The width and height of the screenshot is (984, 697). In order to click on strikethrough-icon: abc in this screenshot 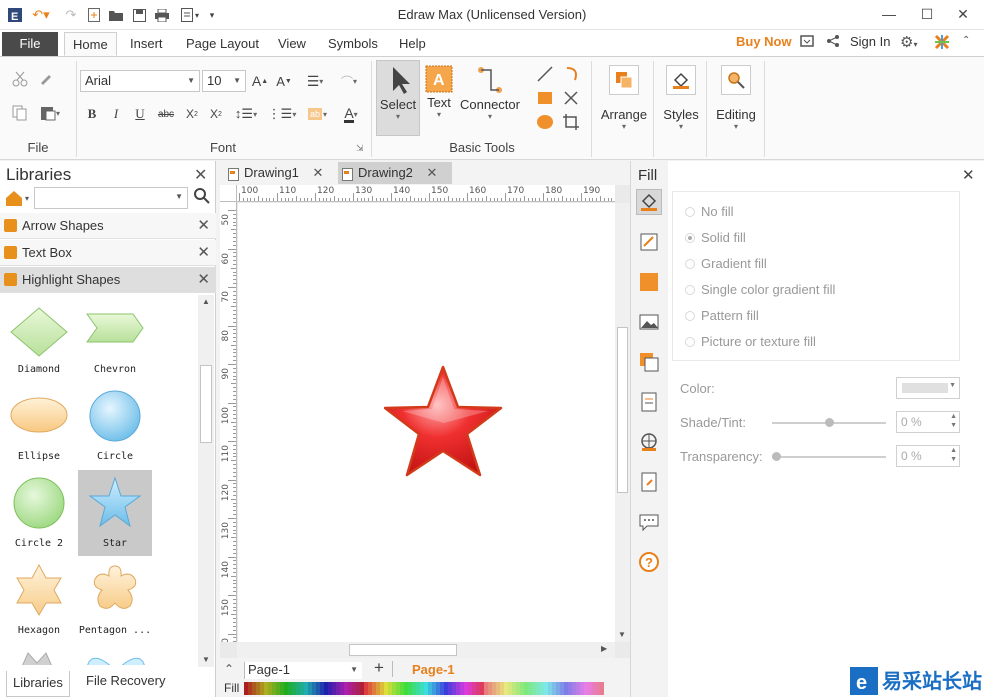, I will do `click(166, 114)`.